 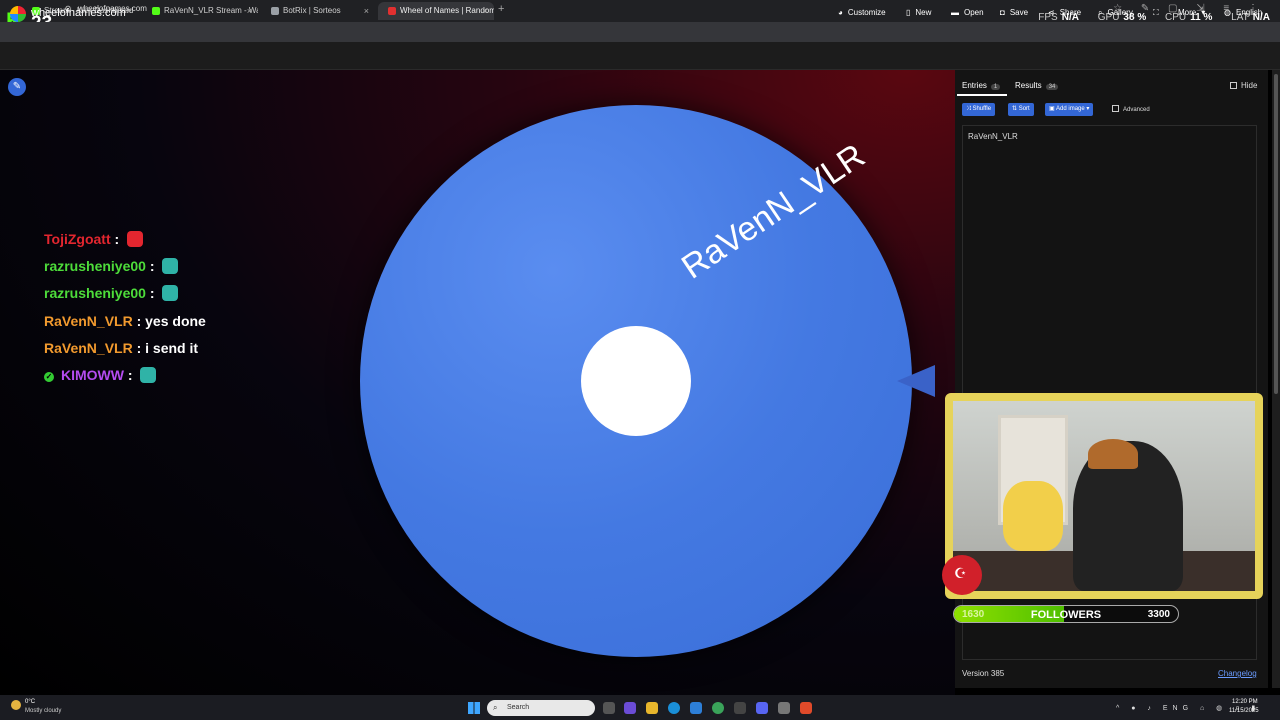 I want to click on more-button: More ▾, so click(x=1191, y=12).